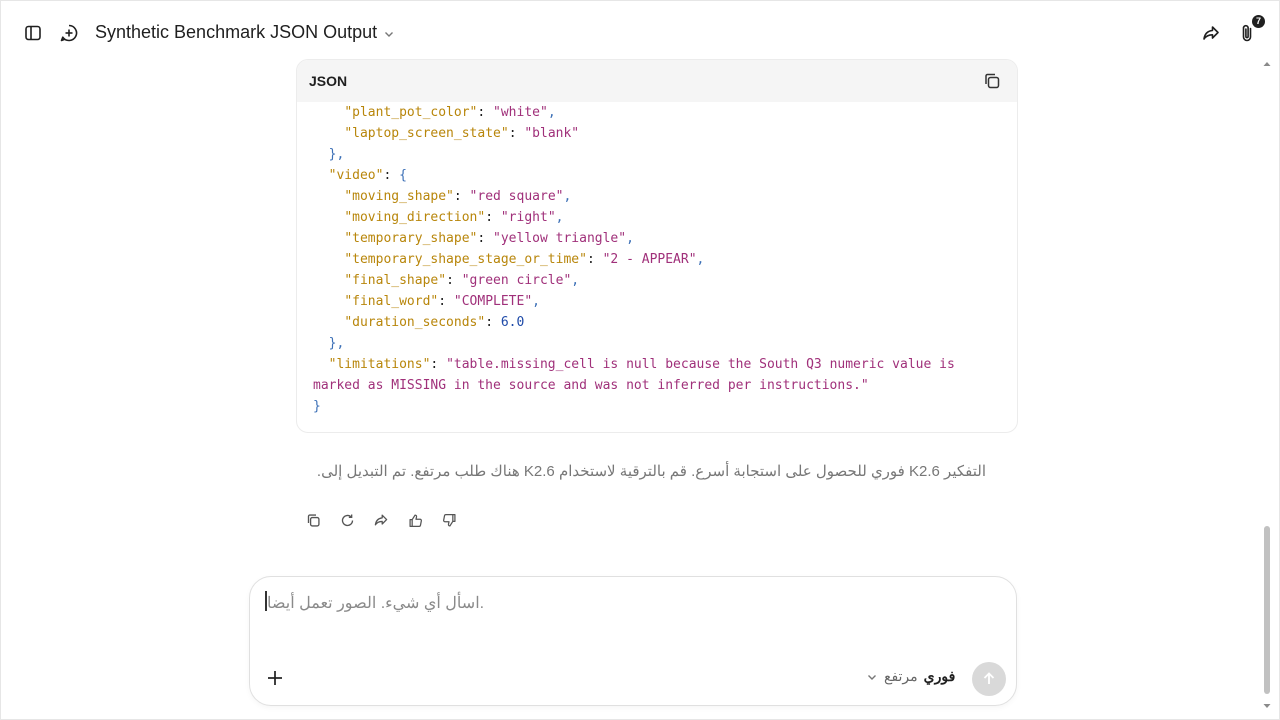 The image size is (1280, 720). Describe the element at coordinates (317, 406) in the screenshot. I see `code-token: }` at that location.